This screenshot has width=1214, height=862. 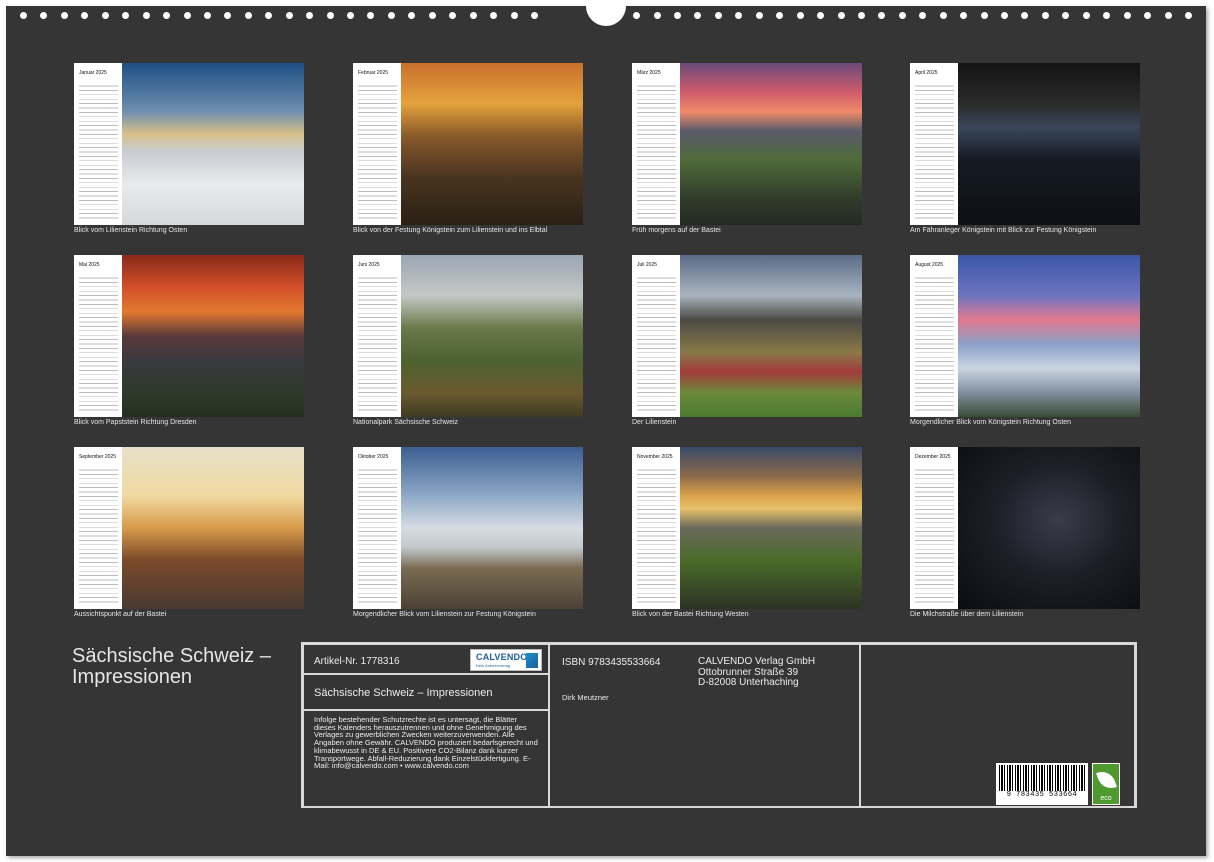 I want to click on product-name-cell: Sächsische Schweiz – Impressionen, so click(x=426, y=692).